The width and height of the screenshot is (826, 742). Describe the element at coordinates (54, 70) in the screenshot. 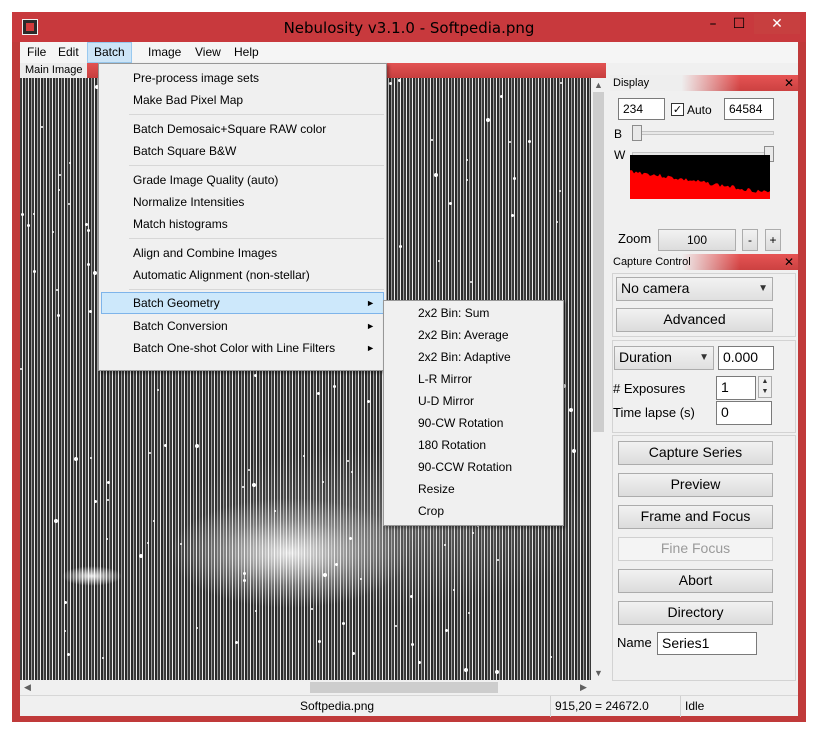

I see `main-image-label: Main Image` at that location.